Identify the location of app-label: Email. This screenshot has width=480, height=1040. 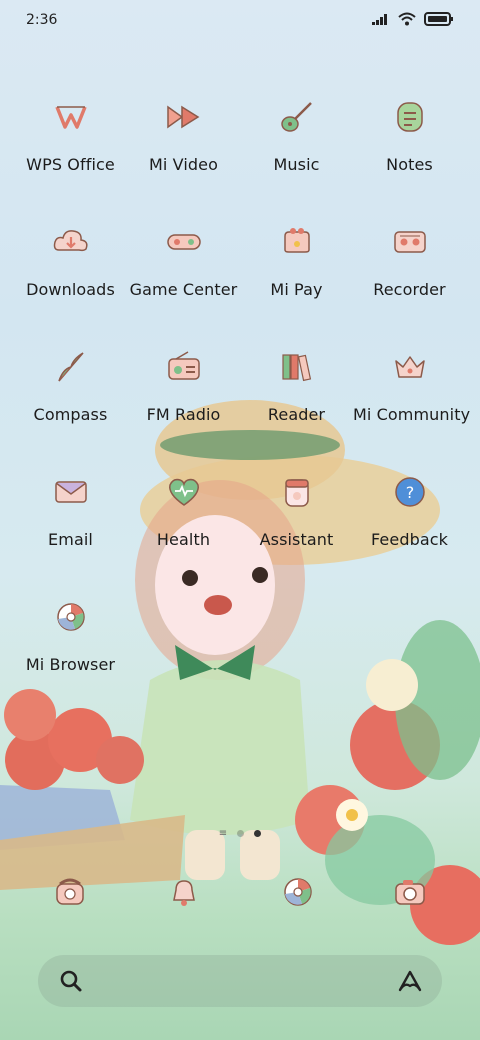
(70, 539).